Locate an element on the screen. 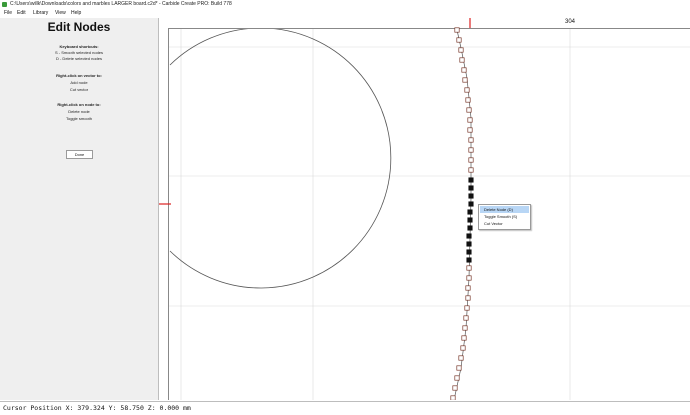  menu-file: File is located at coordinates (8, 13).